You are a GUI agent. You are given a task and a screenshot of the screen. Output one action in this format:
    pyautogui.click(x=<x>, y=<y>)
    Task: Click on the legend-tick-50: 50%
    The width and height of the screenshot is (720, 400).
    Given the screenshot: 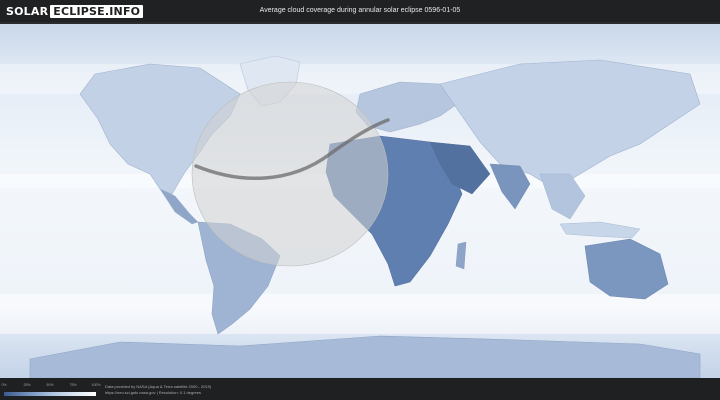 What is the action you would take?
    pyautogui.click(x=50, y=385)
    